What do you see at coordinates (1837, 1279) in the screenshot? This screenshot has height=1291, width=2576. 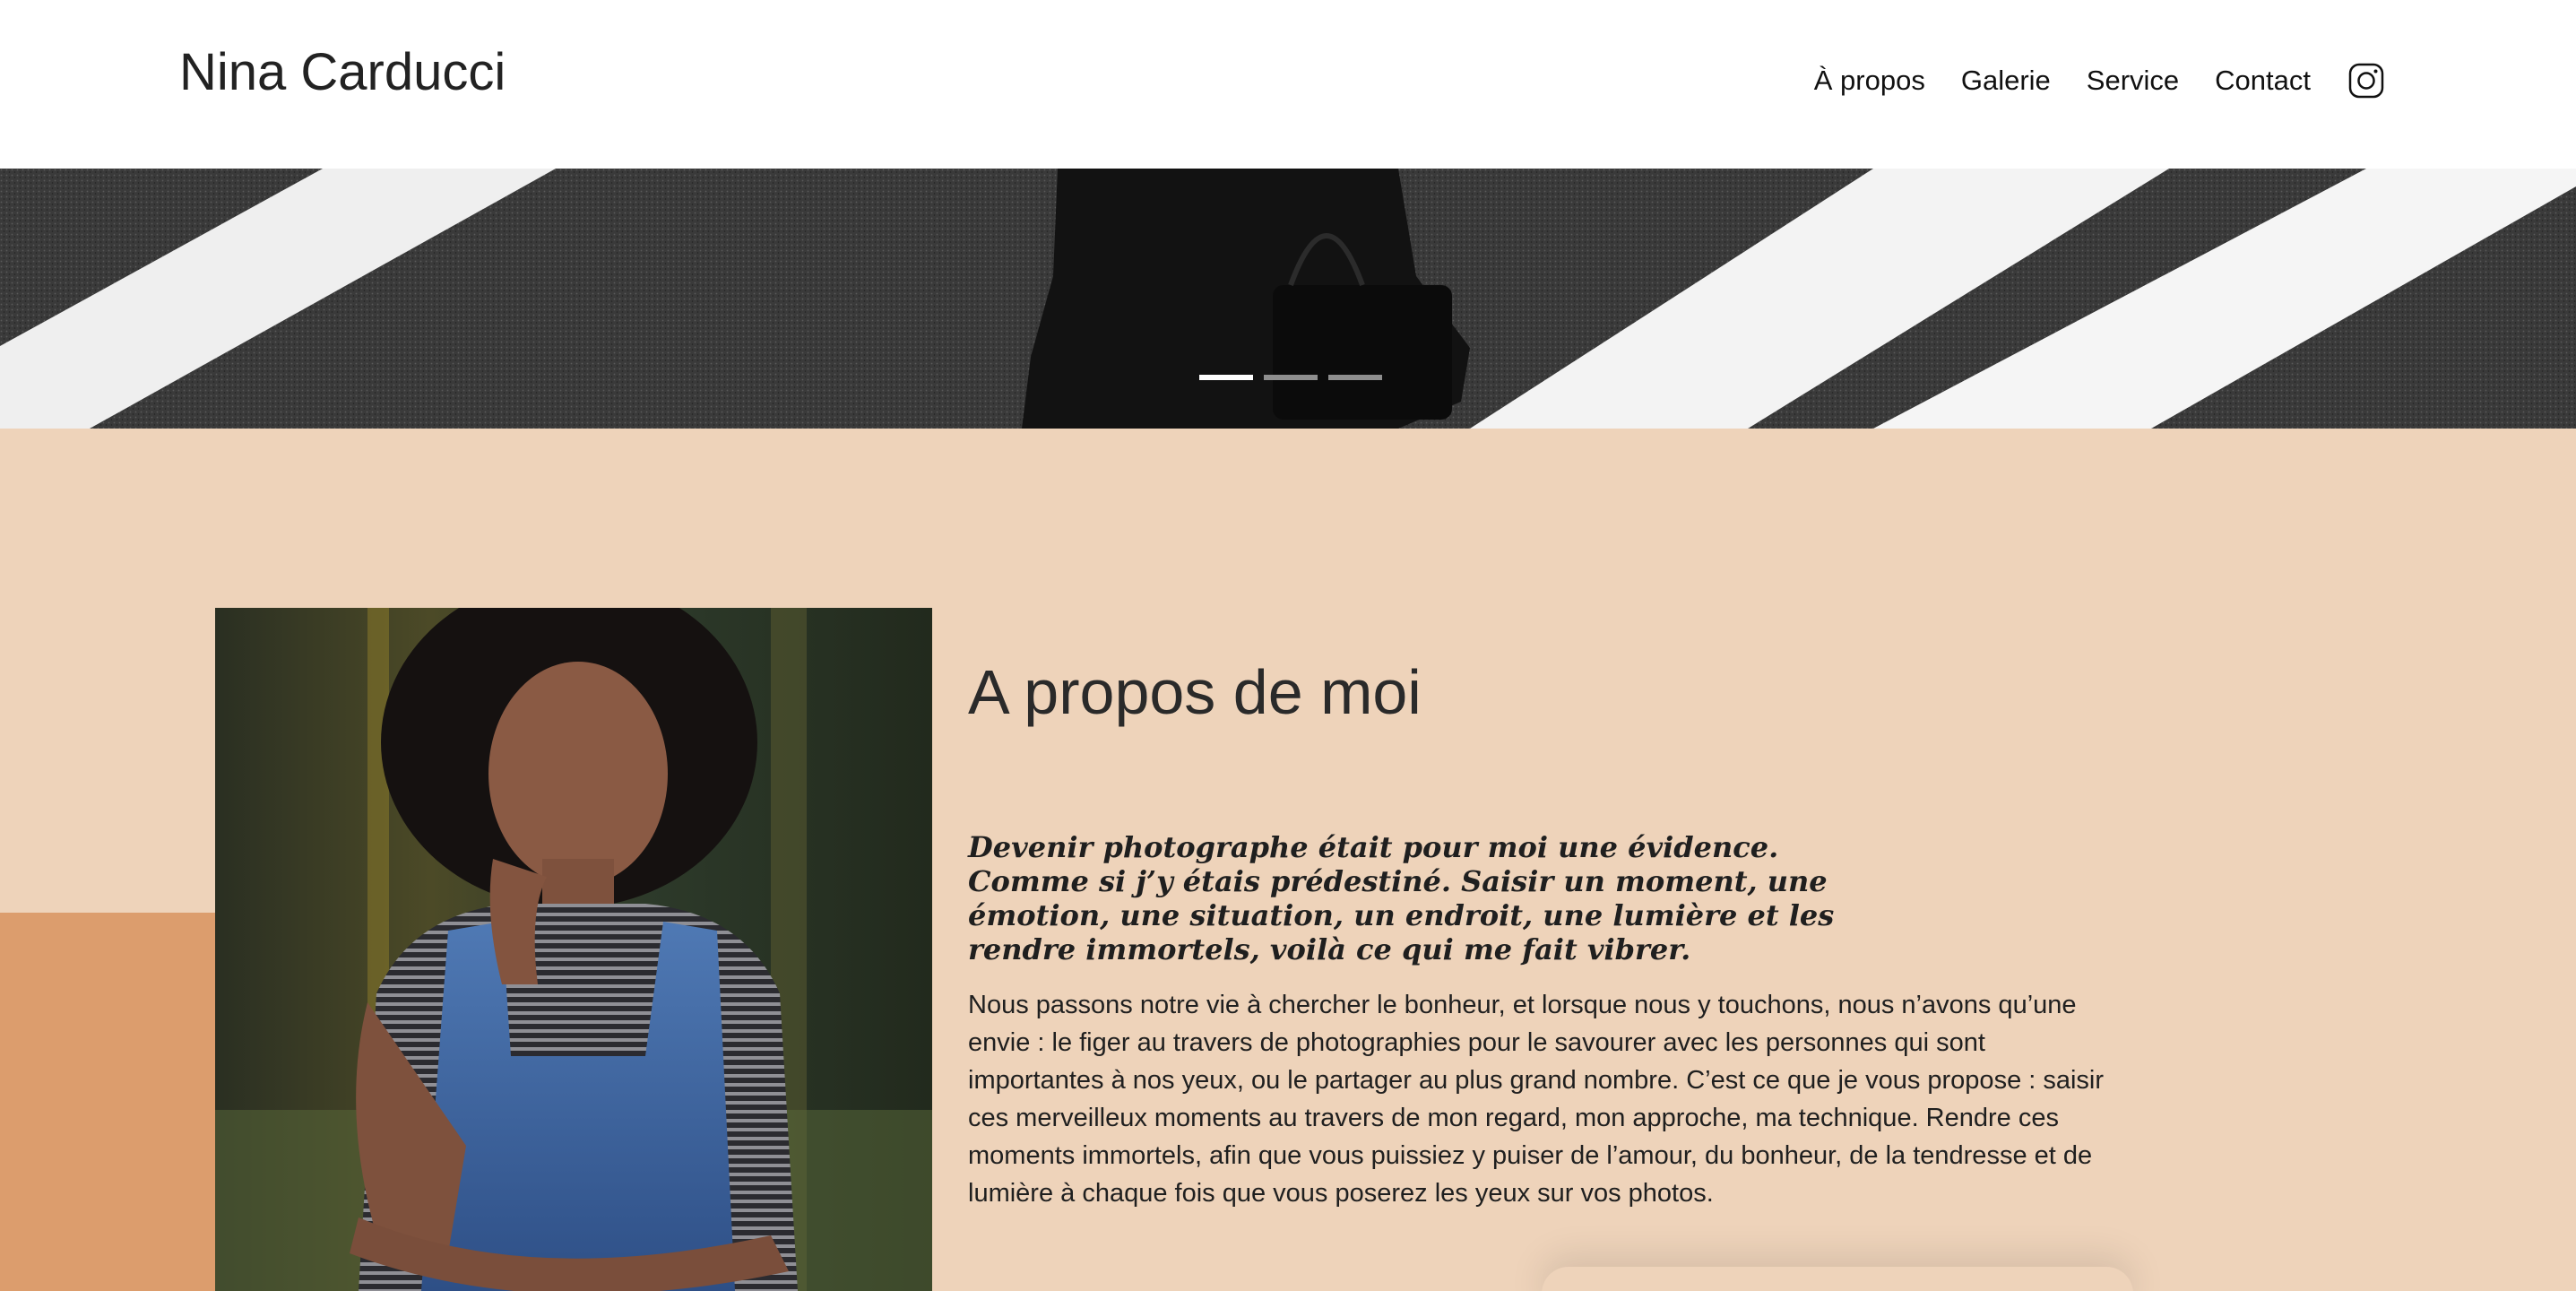 I see `floating-card-edge` at bounding box center [1837, 1279].